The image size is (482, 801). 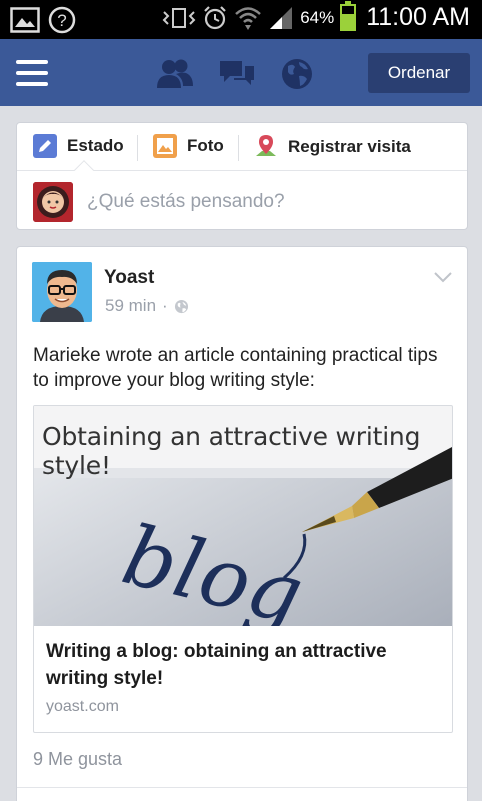 What do you see at coordinates (129, 278) in the screenshot?
I see `post-author: Yoast` at bounding box center [129, 278].